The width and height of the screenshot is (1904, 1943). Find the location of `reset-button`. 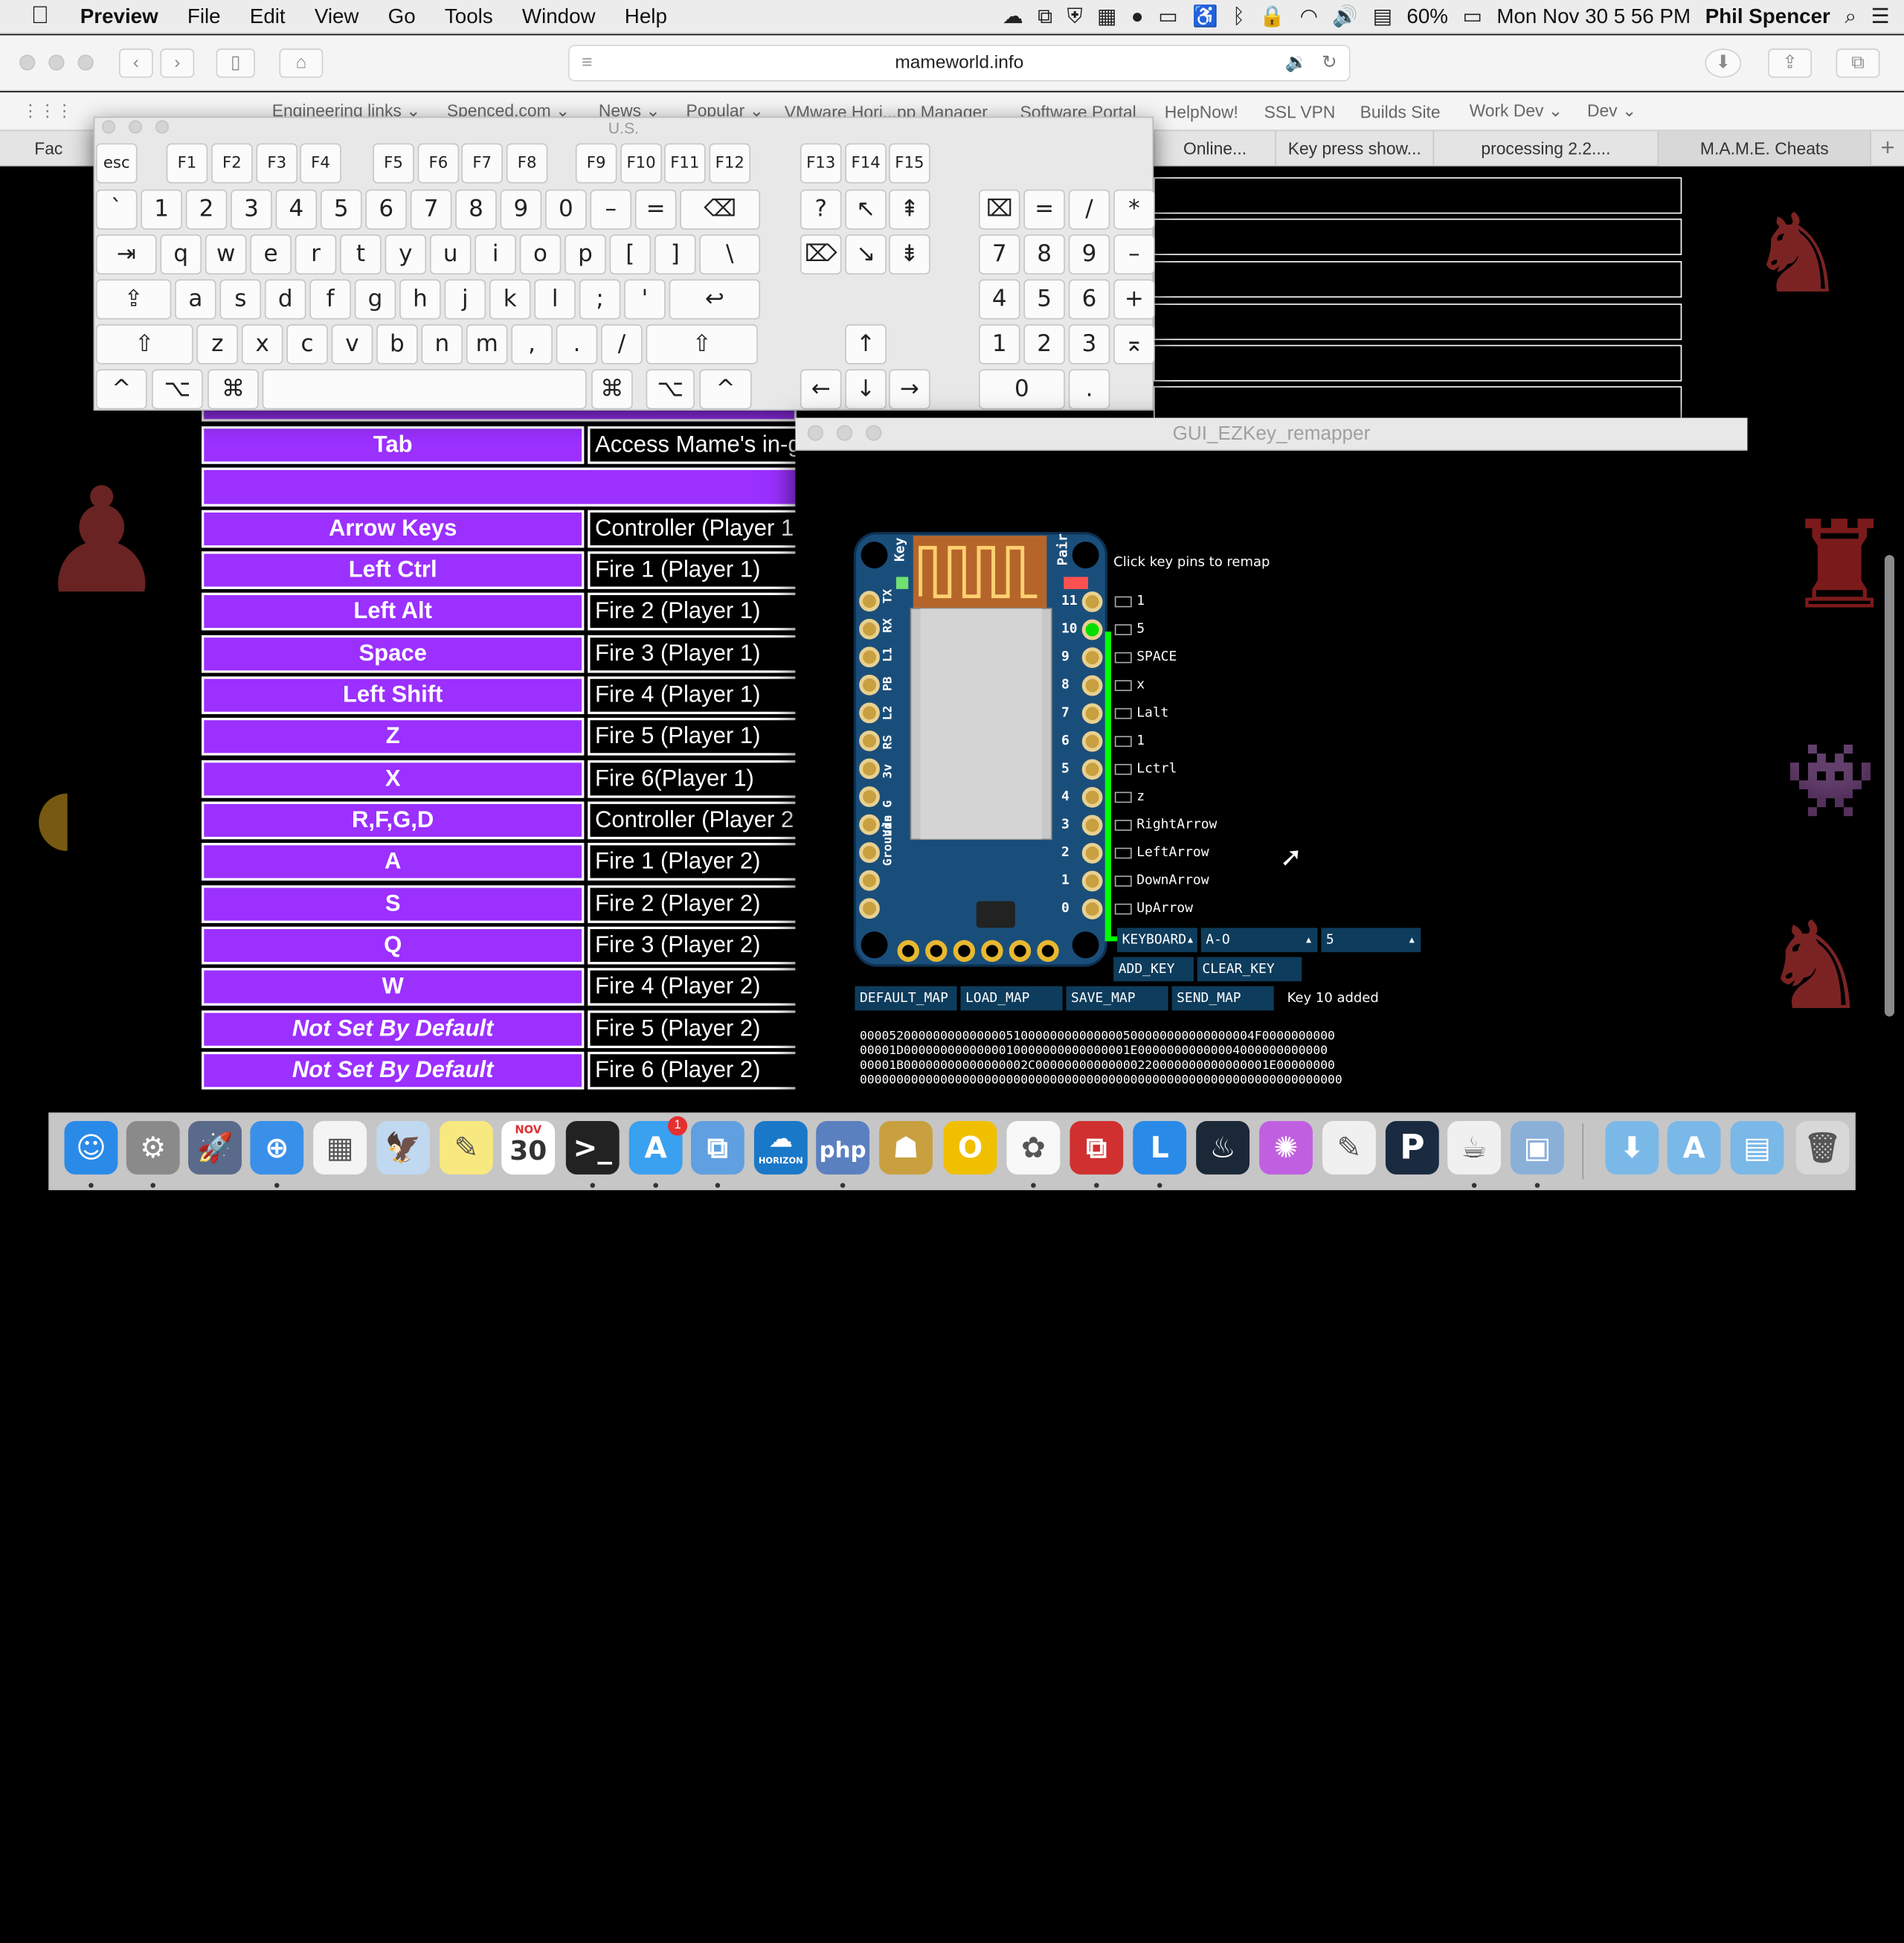

reset-button is located at coordinates (996, 914).